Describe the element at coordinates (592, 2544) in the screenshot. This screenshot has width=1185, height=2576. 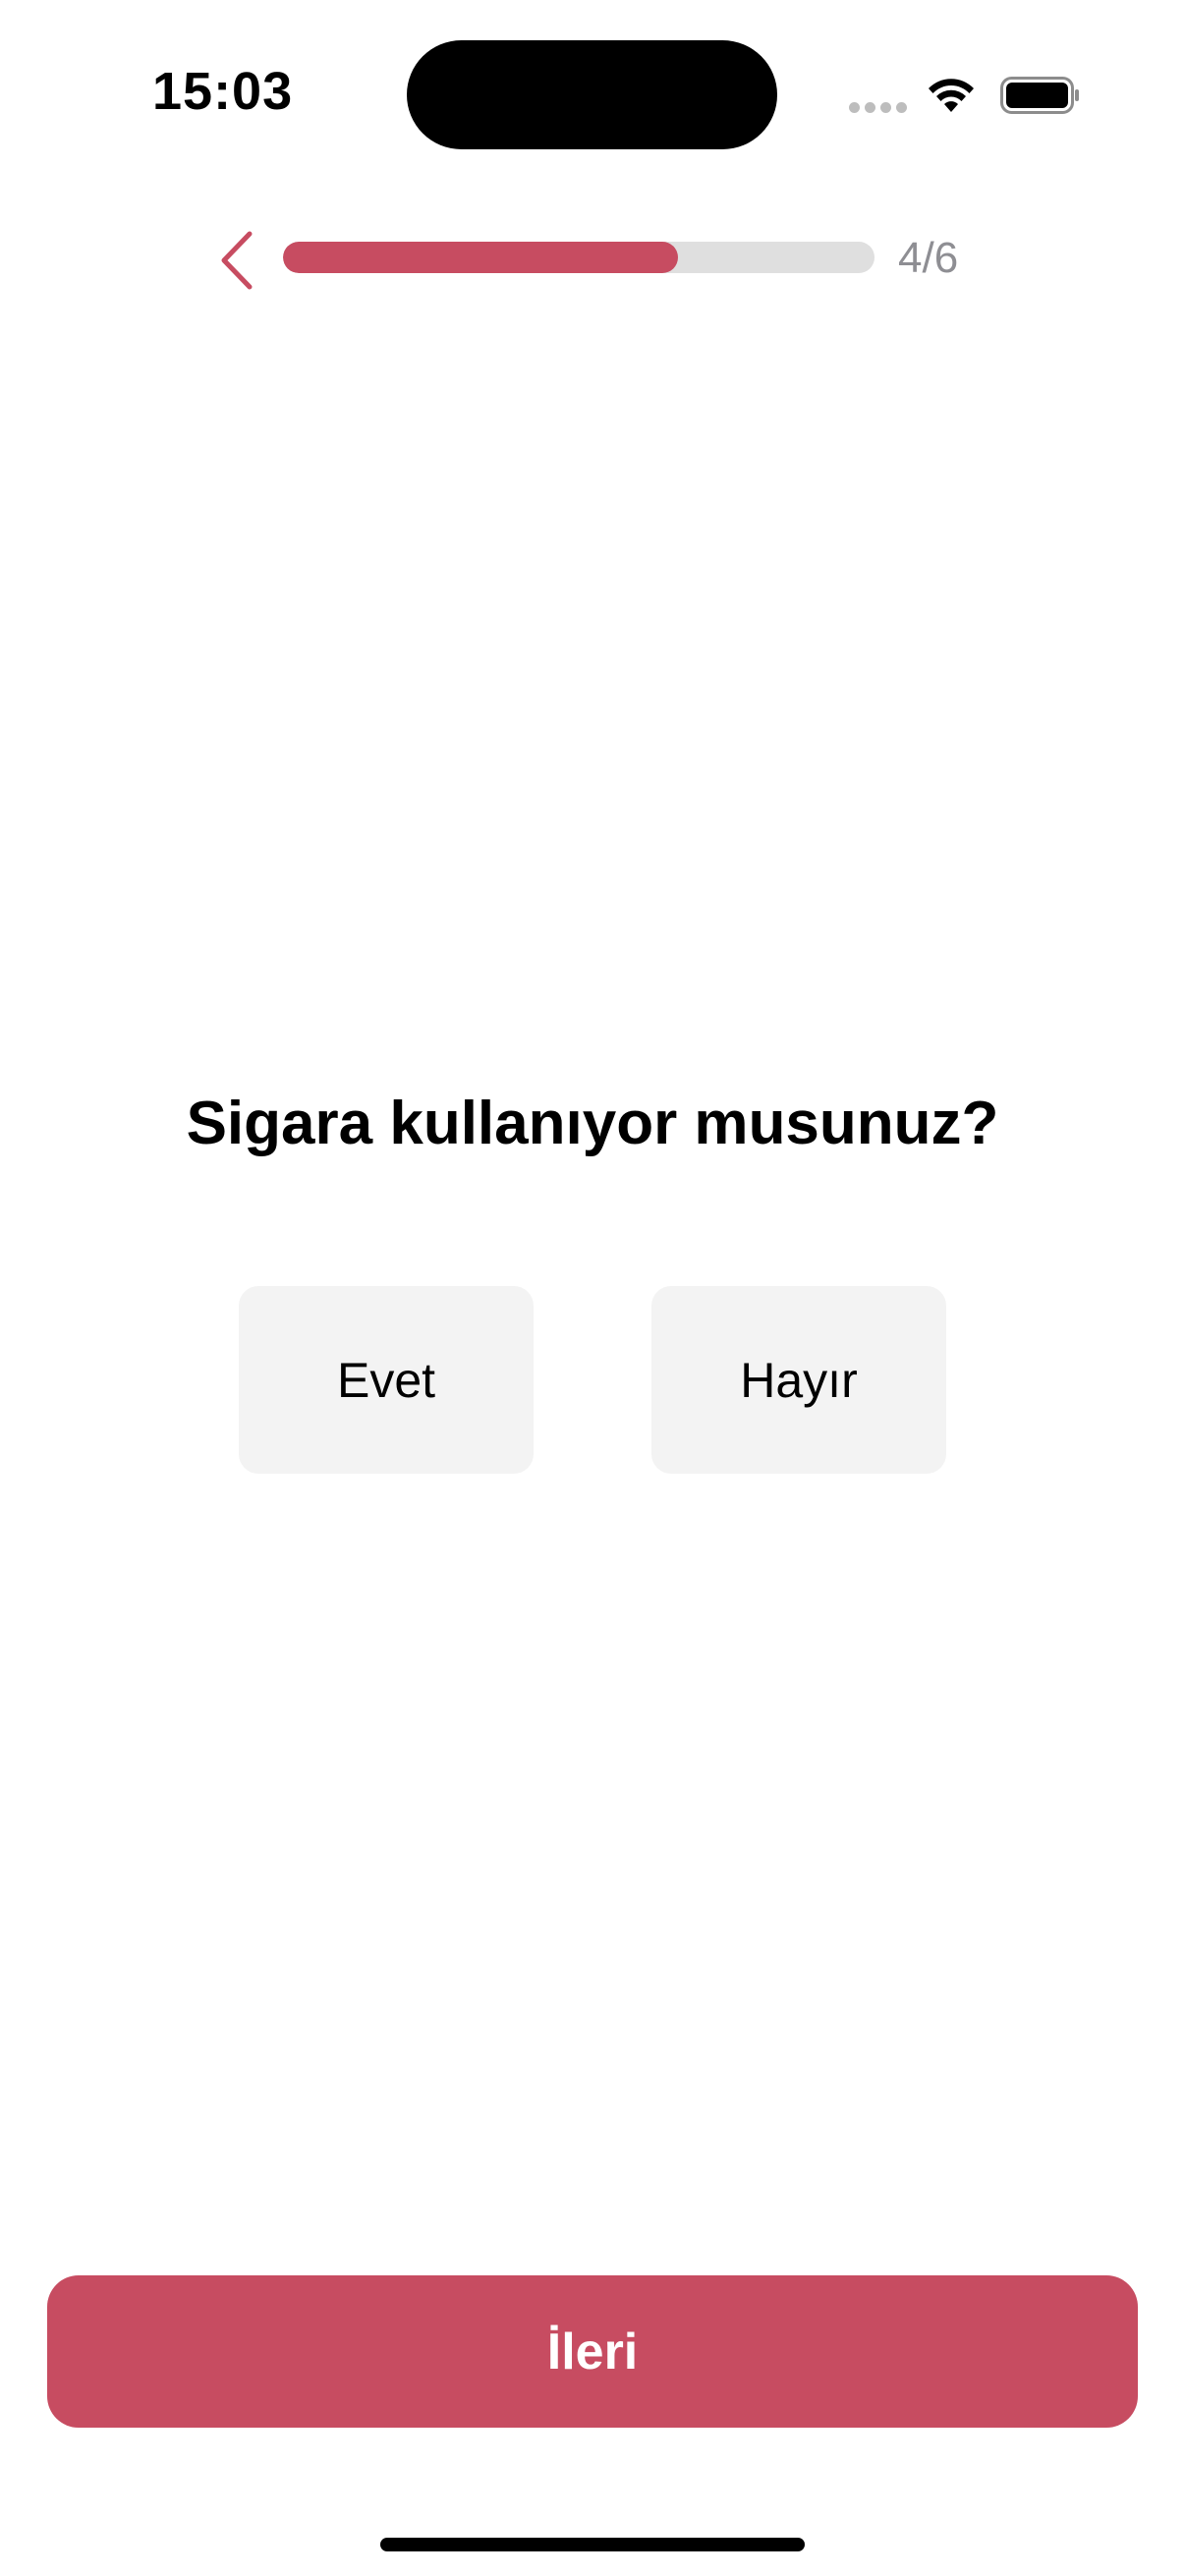
I see `home-indicator` at that location.